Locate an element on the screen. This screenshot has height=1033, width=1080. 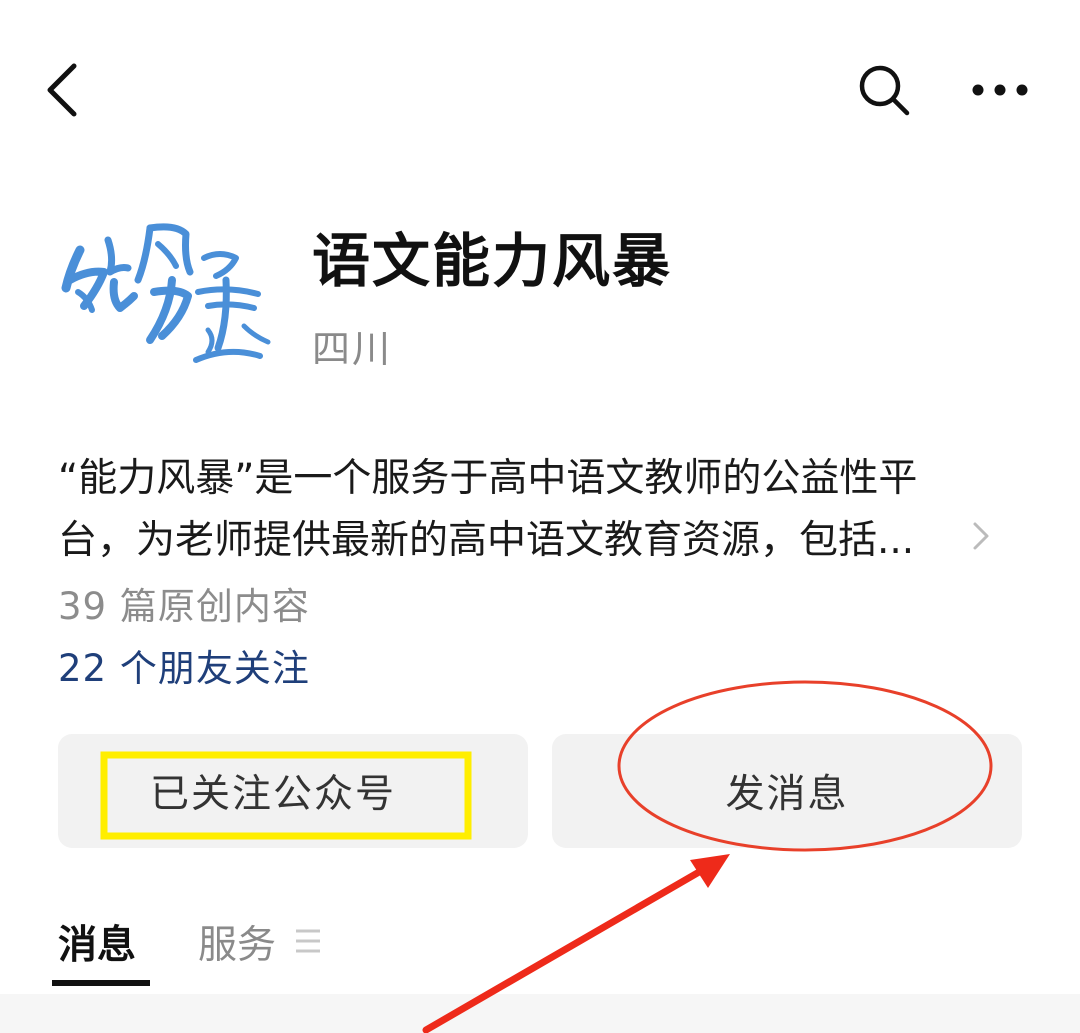
tab-services: 服务 is located at coordinates (237, 942).